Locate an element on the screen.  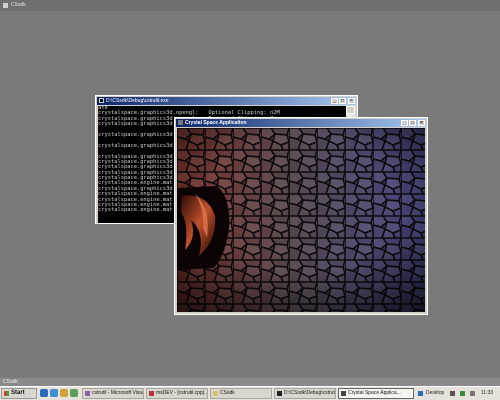
scroll-up-arrow is located at coordinates (350, 110).